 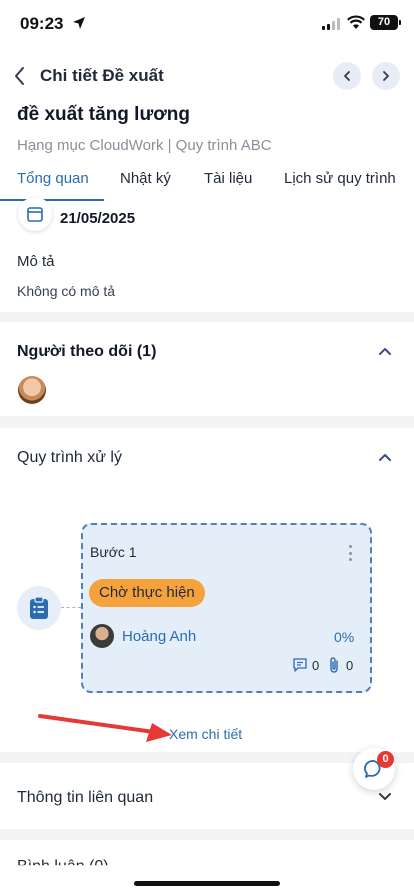 I want to click on description-value: Không có mô tả, so click(x=66, y=291).